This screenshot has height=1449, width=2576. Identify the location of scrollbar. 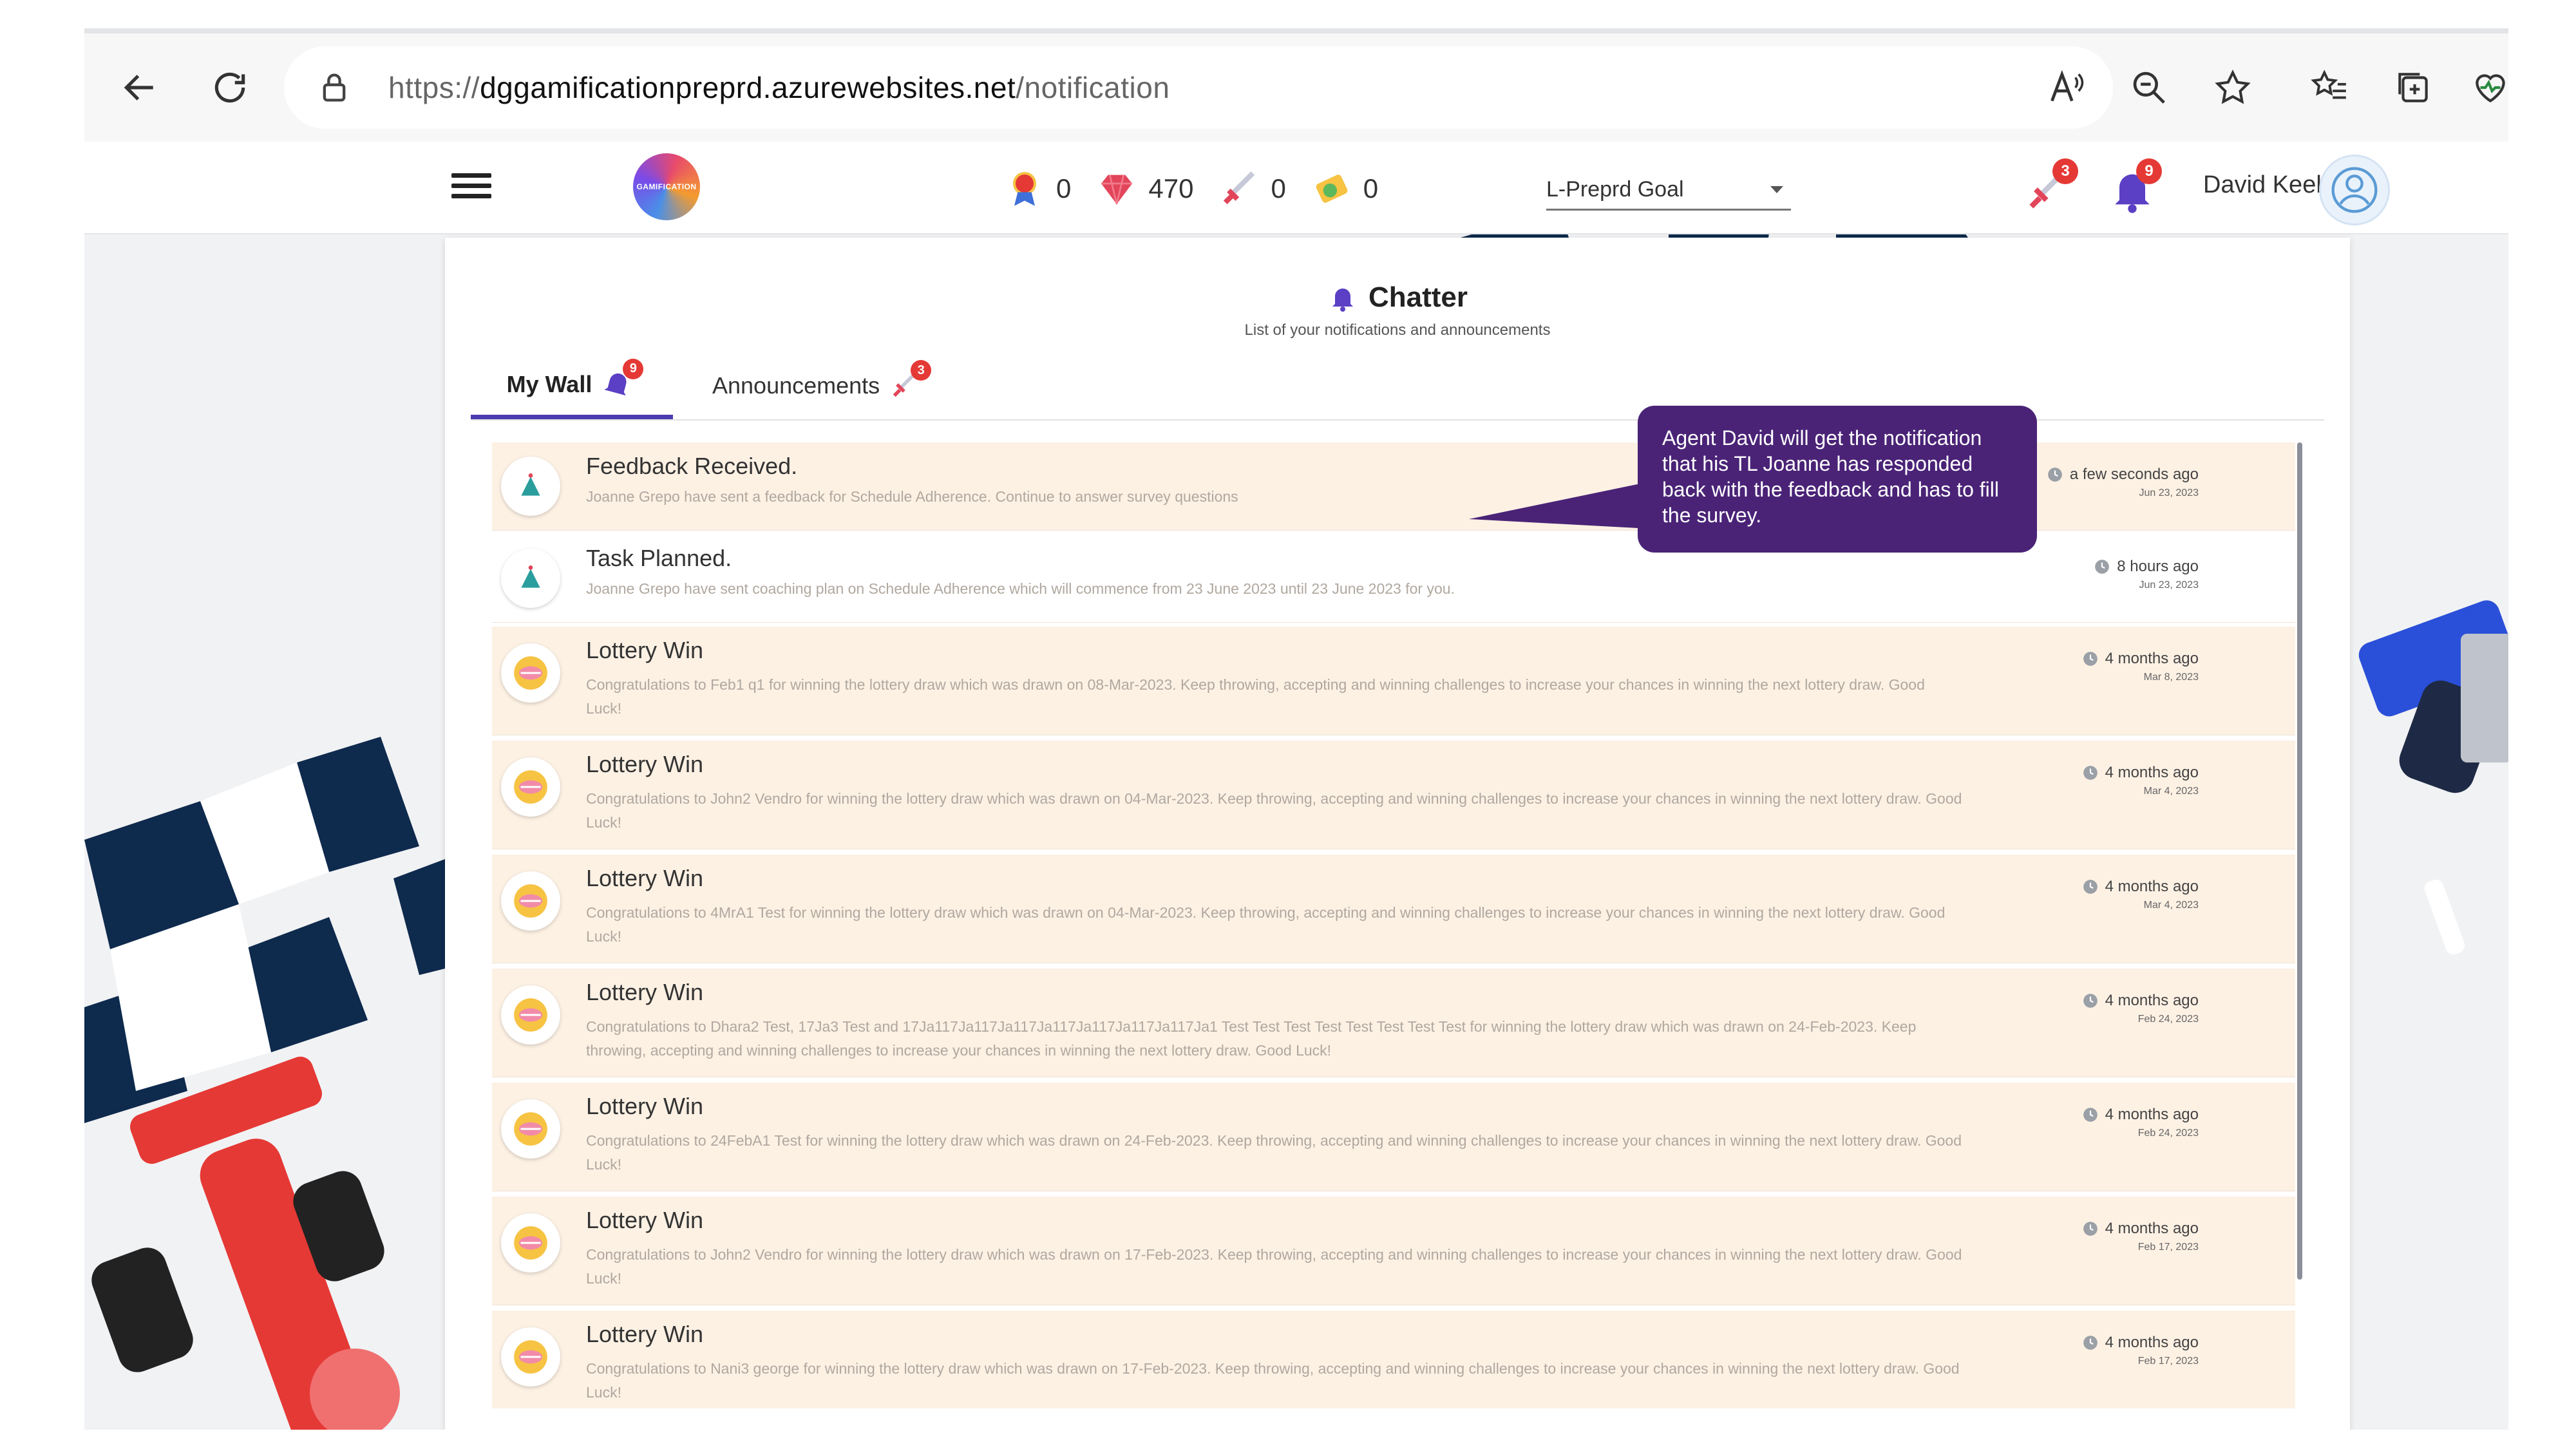
(2299, 861).